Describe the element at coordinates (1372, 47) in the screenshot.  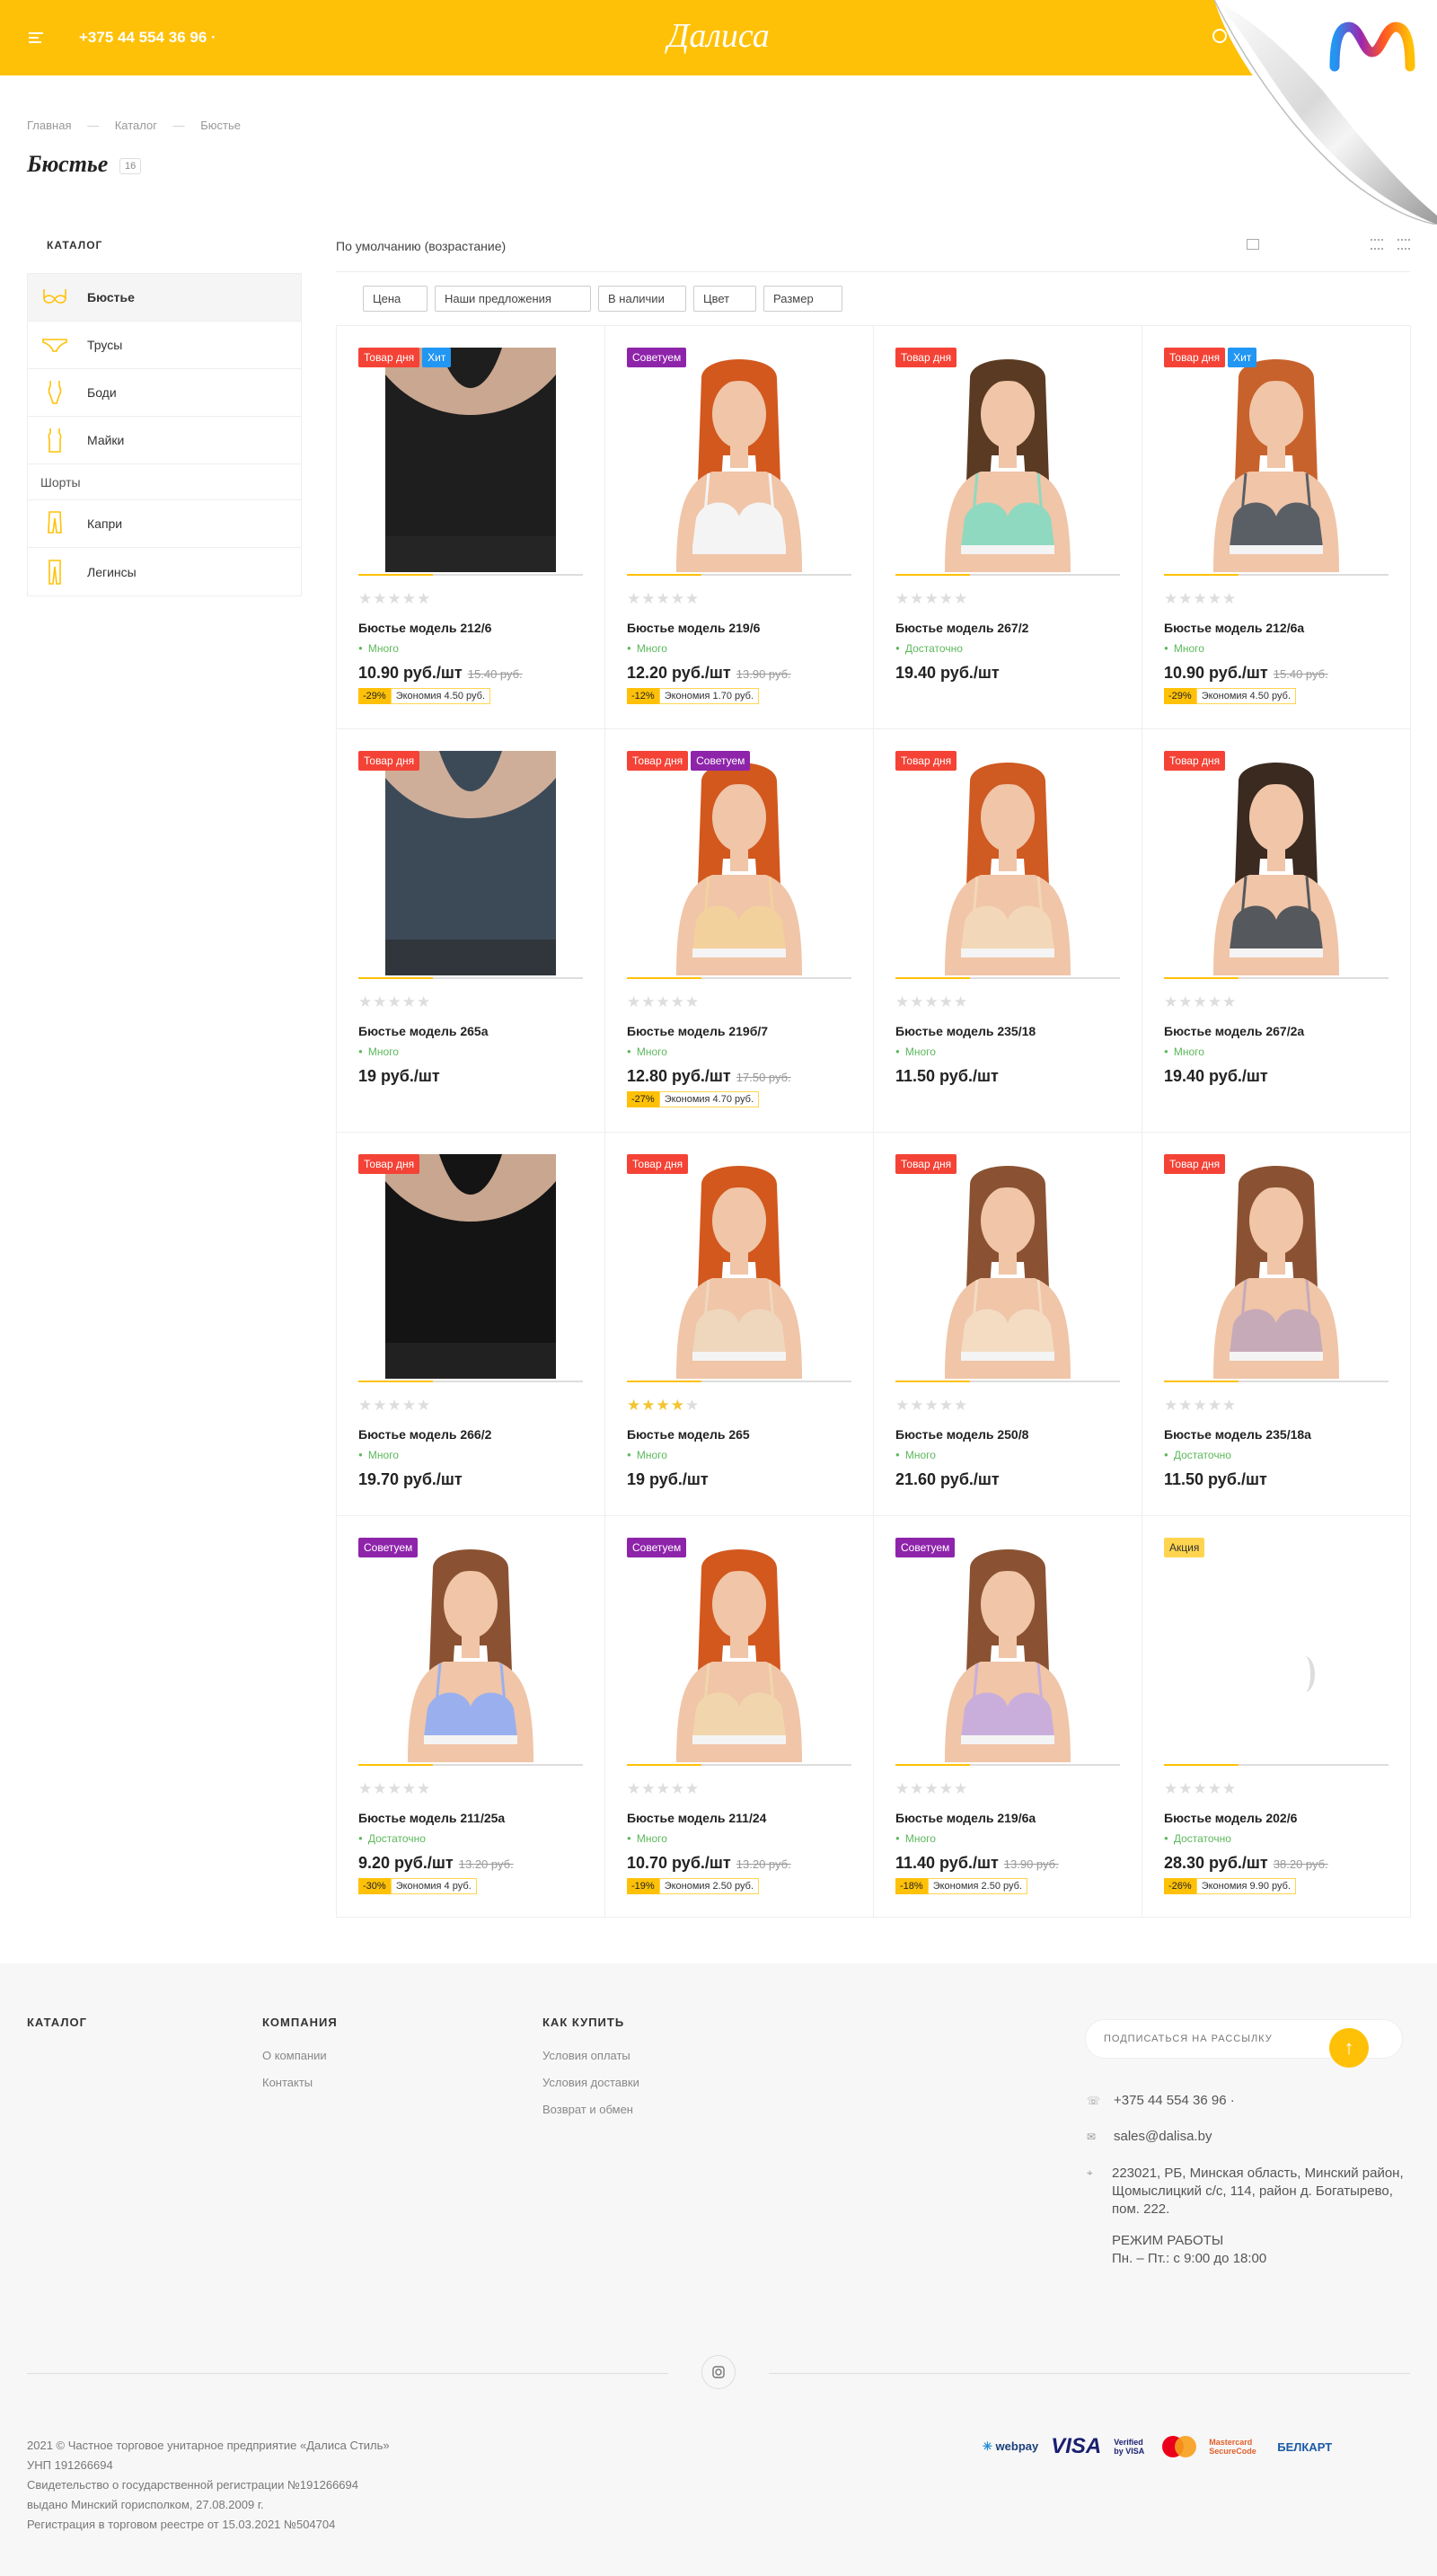
I see `brand-m-logo` at that location.